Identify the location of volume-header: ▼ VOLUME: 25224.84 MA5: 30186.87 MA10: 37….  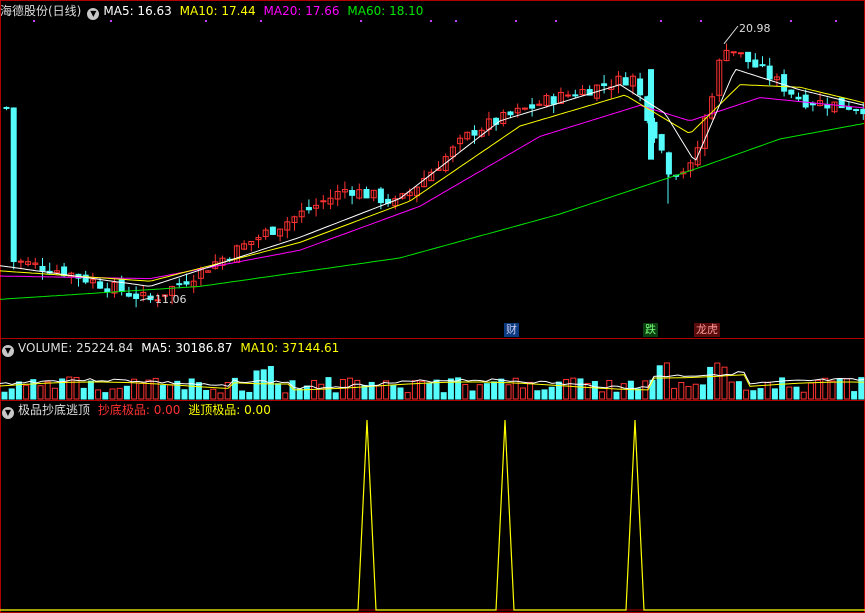
(171, 348).